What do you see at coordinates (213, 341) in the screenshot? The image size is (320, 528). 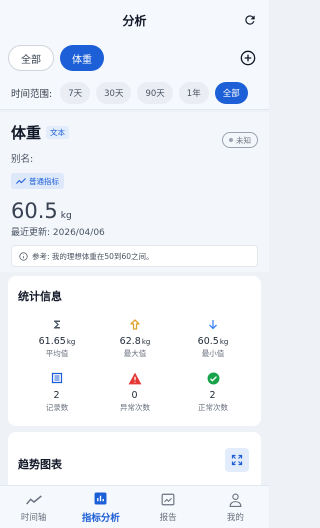 I see `stat-min-value: 60.5kg` at bounding box center [213, 341].